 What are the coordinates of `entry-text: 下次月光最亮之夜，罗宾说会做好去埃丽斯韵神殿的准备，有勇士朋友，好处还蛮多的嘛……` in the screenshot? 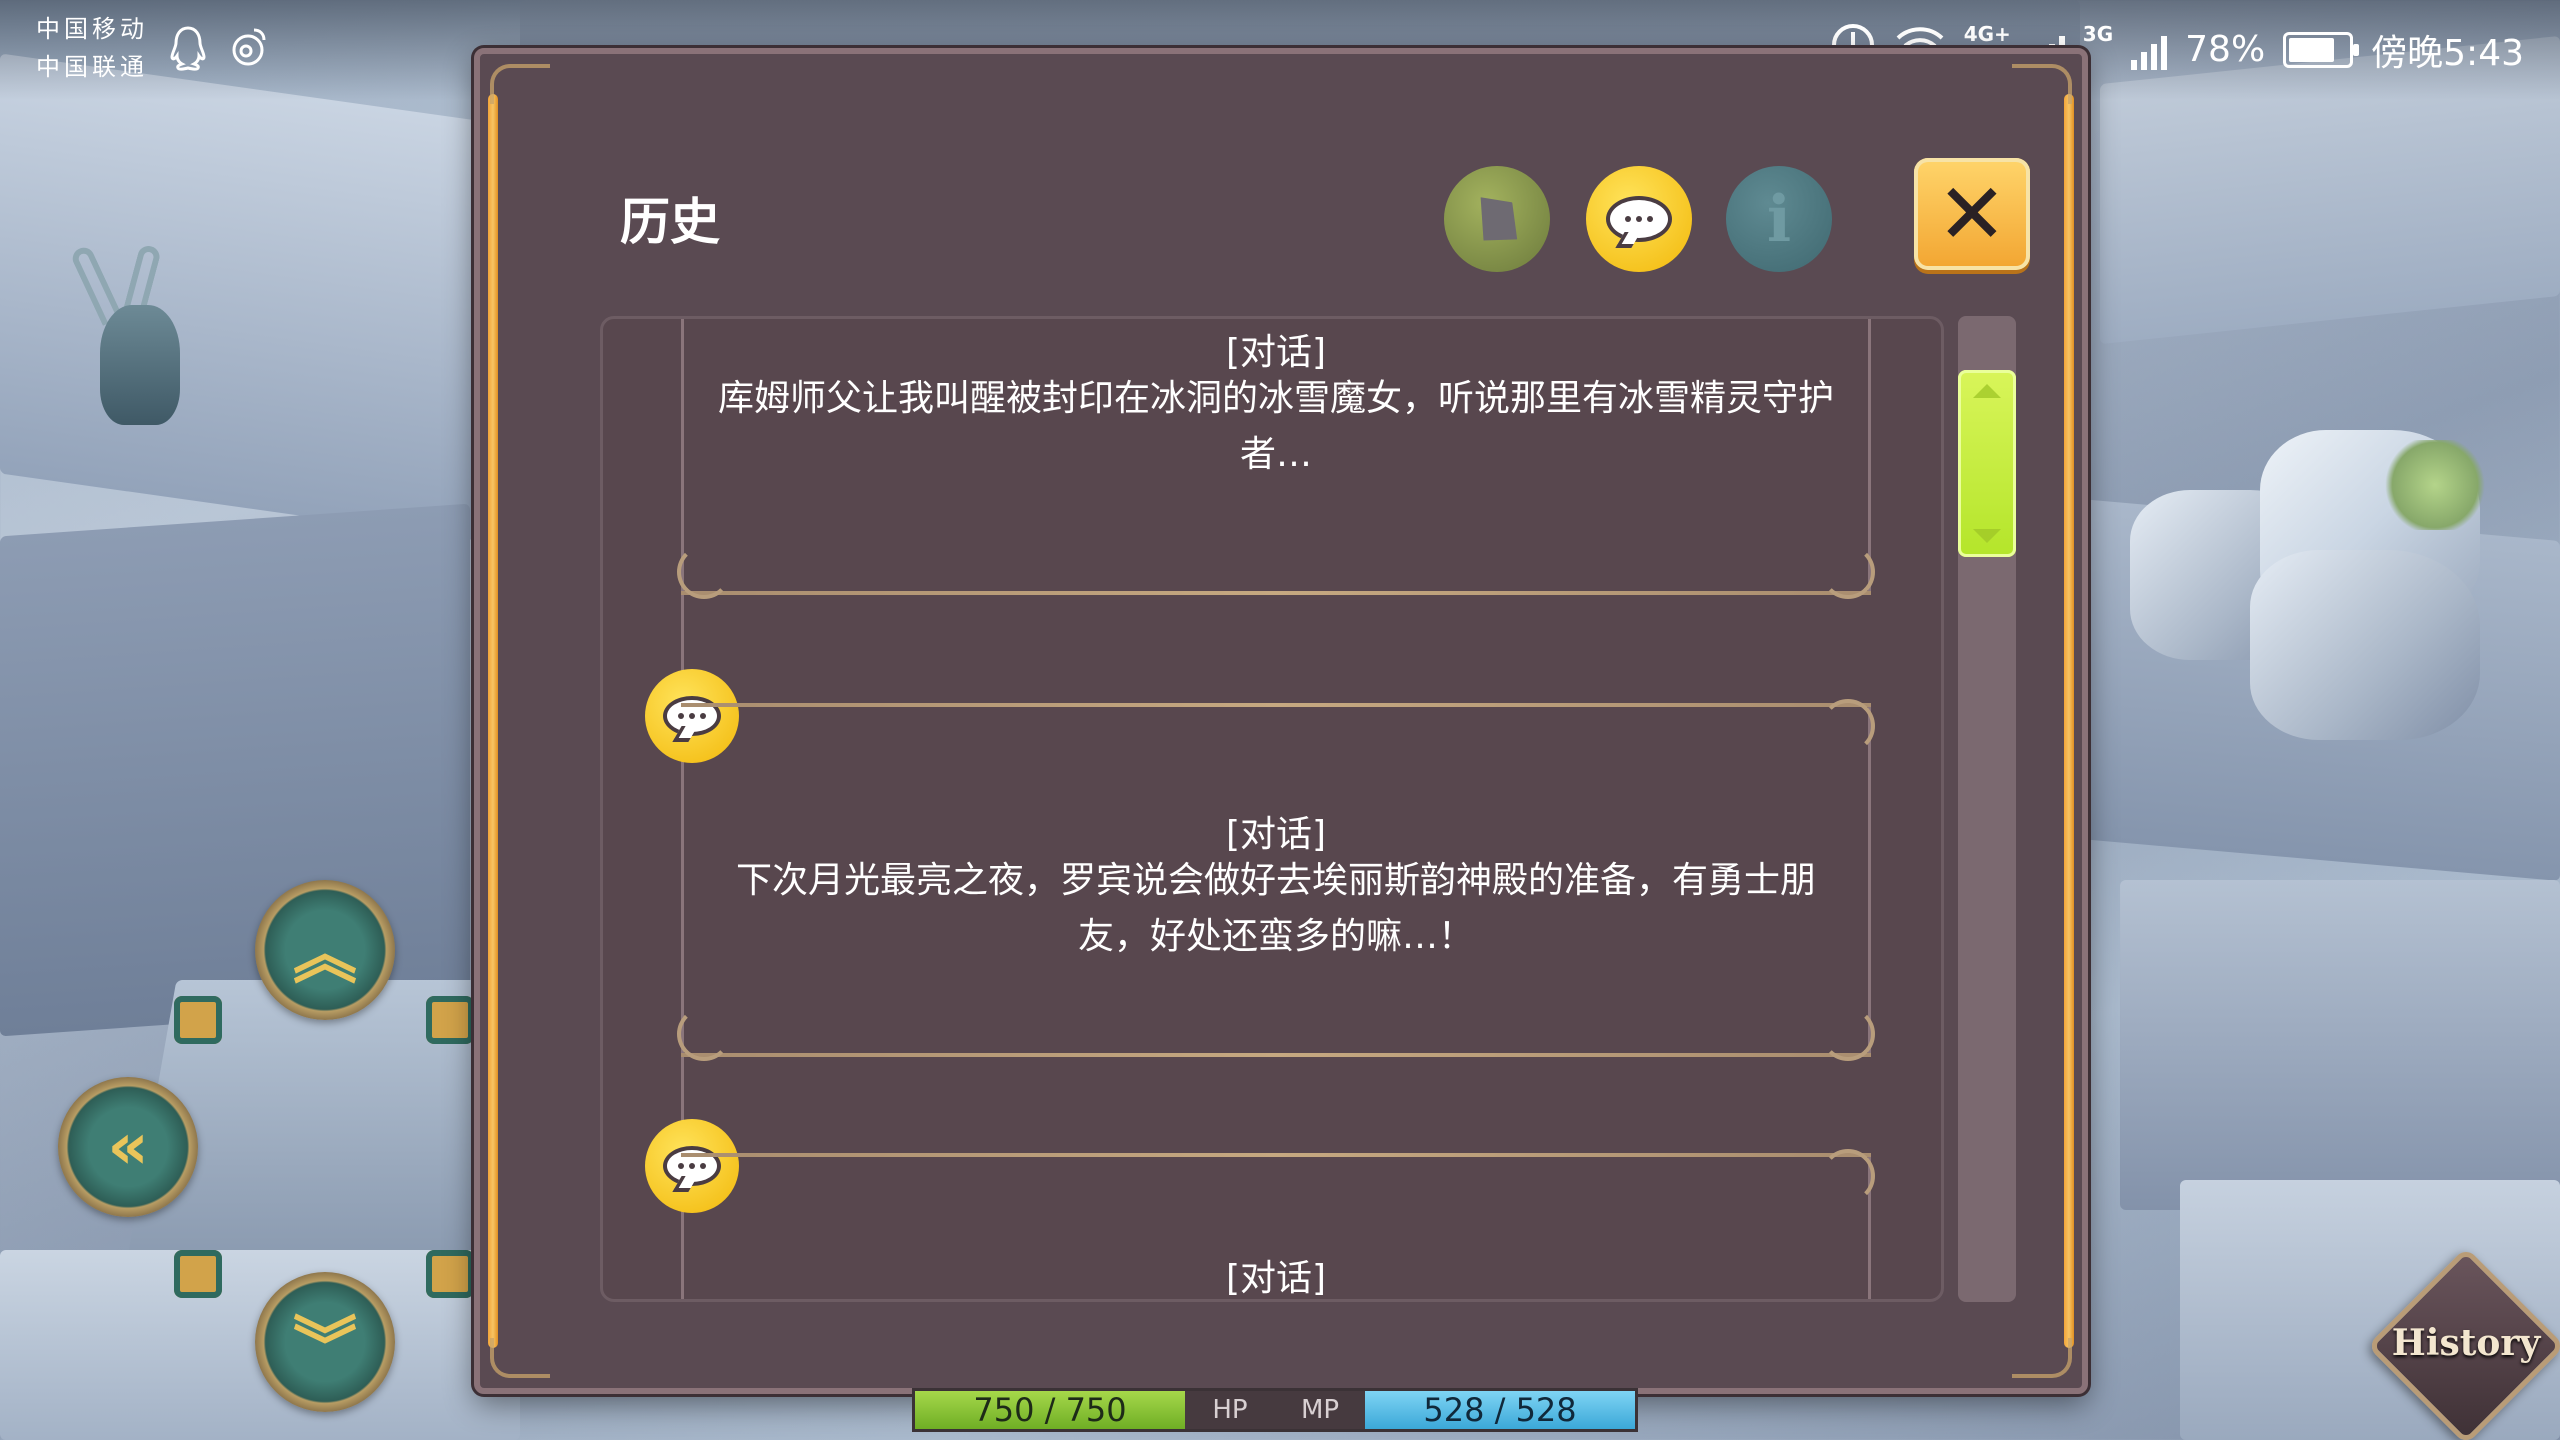 It's located at (1275, 908).